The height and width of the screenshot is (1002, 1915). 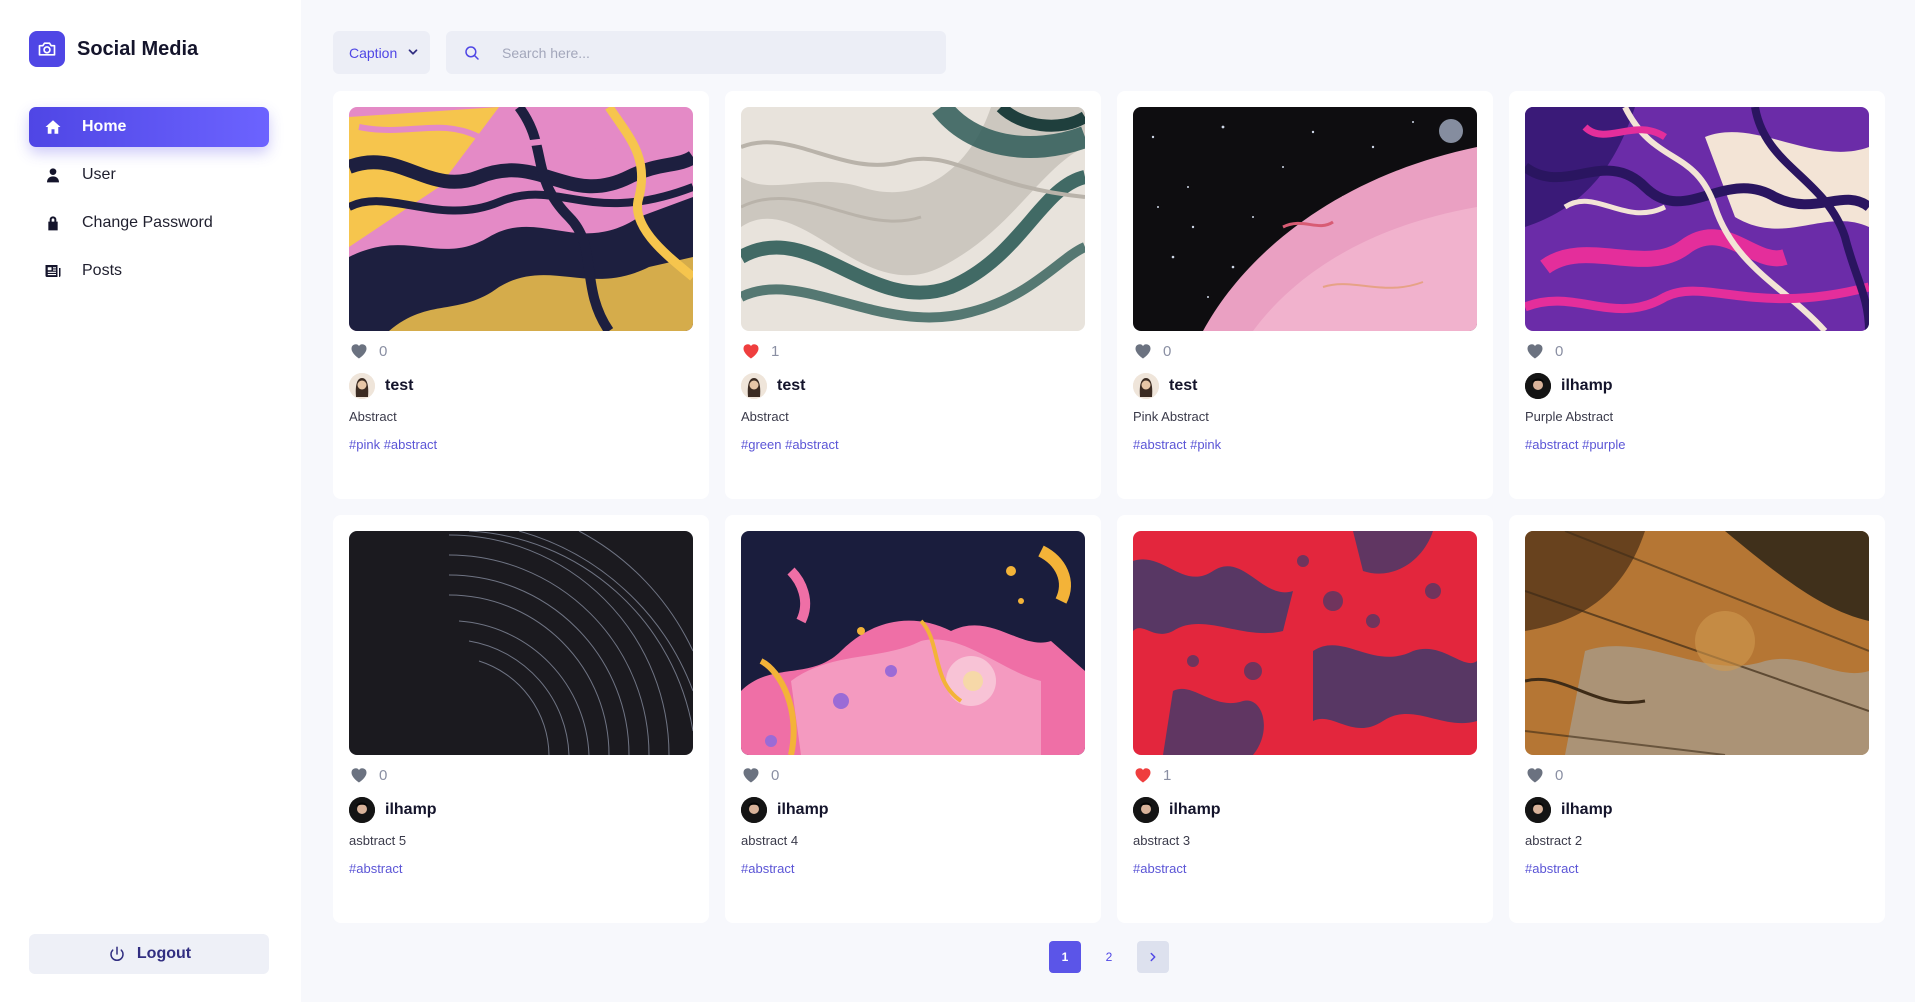 What do you see at coordinates (1177, 444) in the screenshot?
I see `post-tags: #abstract #pink` at bounding box center [1177, 444].